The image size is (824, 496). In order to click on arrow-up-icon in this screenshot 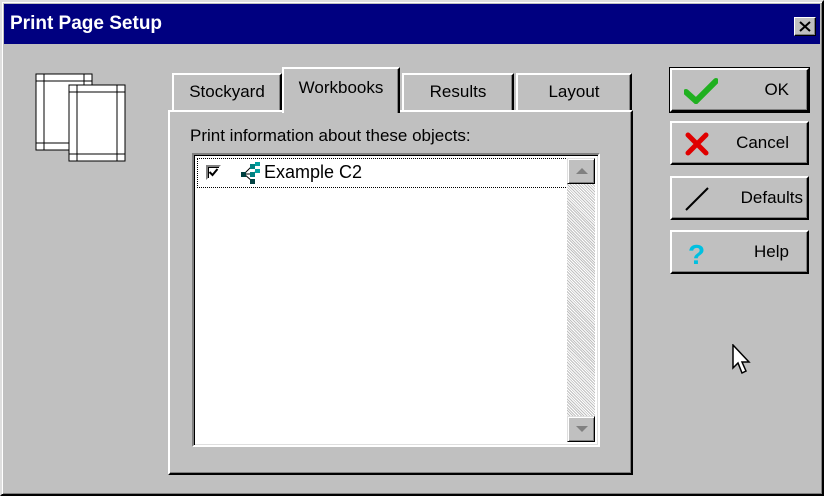, I will do `click(582, 171)`.